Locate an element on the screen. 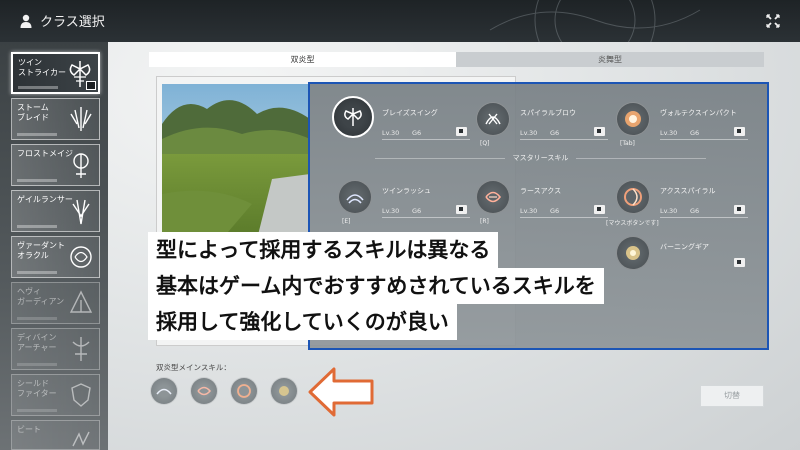  skill-slot-vortex-impact: [Tab] ヴォルテクスインパクト Lv.30 G6 is located at coordinates (686, 127).